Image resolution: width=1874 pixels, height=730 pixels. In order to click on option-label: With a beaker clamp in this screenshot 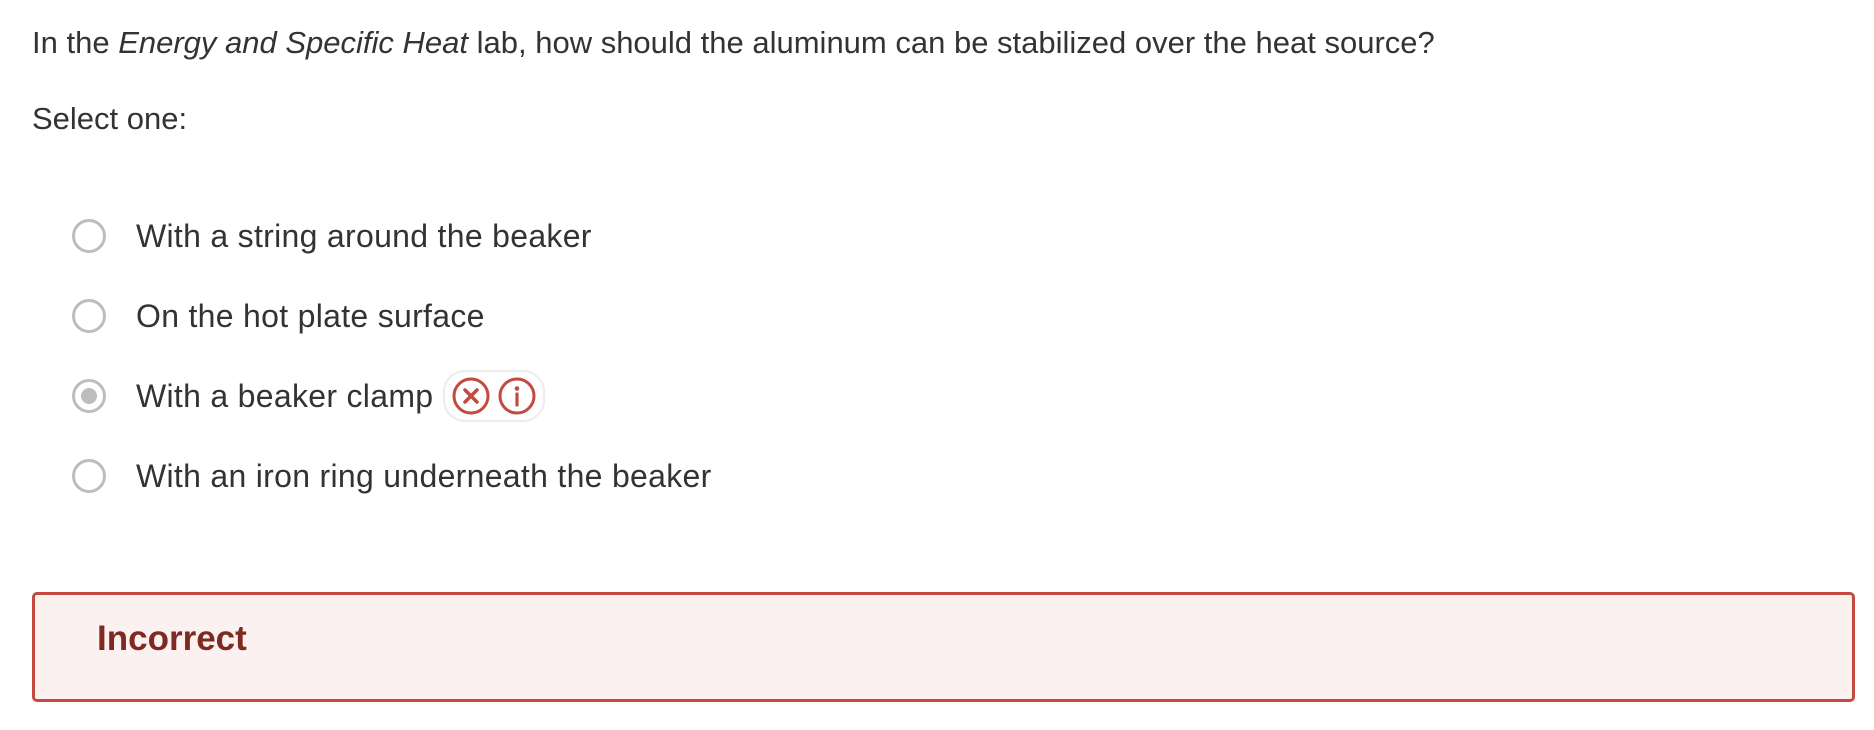, I will do `click(285, 396)`.